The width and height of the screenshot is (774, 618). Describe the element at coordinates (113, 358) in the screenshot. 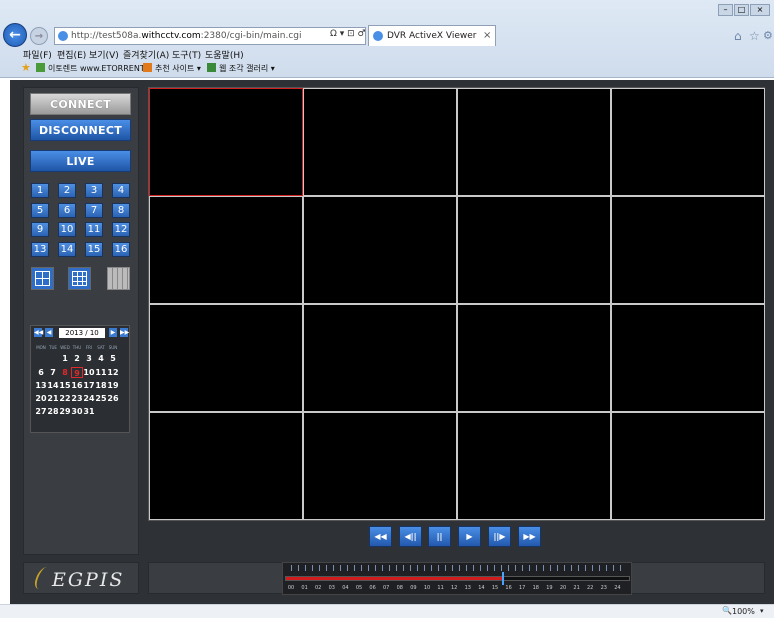

I see `calendar-day-5: 5` at that location.